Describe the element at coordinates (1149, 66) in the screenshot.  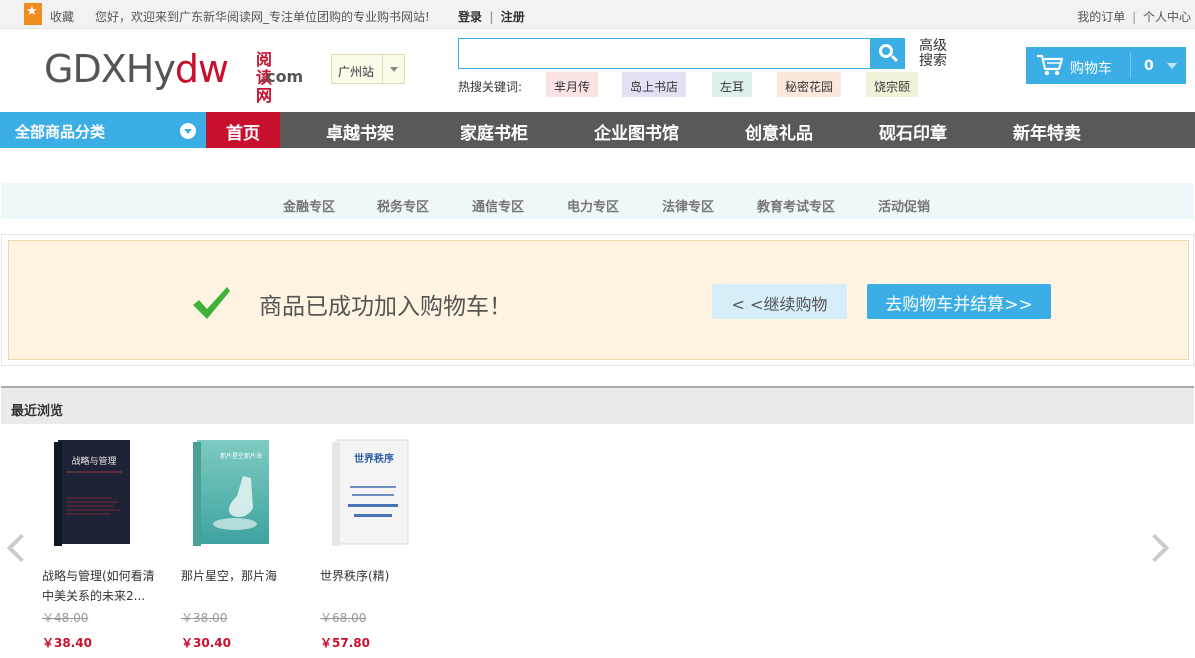
I see `cart-count-badge: 0` at that location.